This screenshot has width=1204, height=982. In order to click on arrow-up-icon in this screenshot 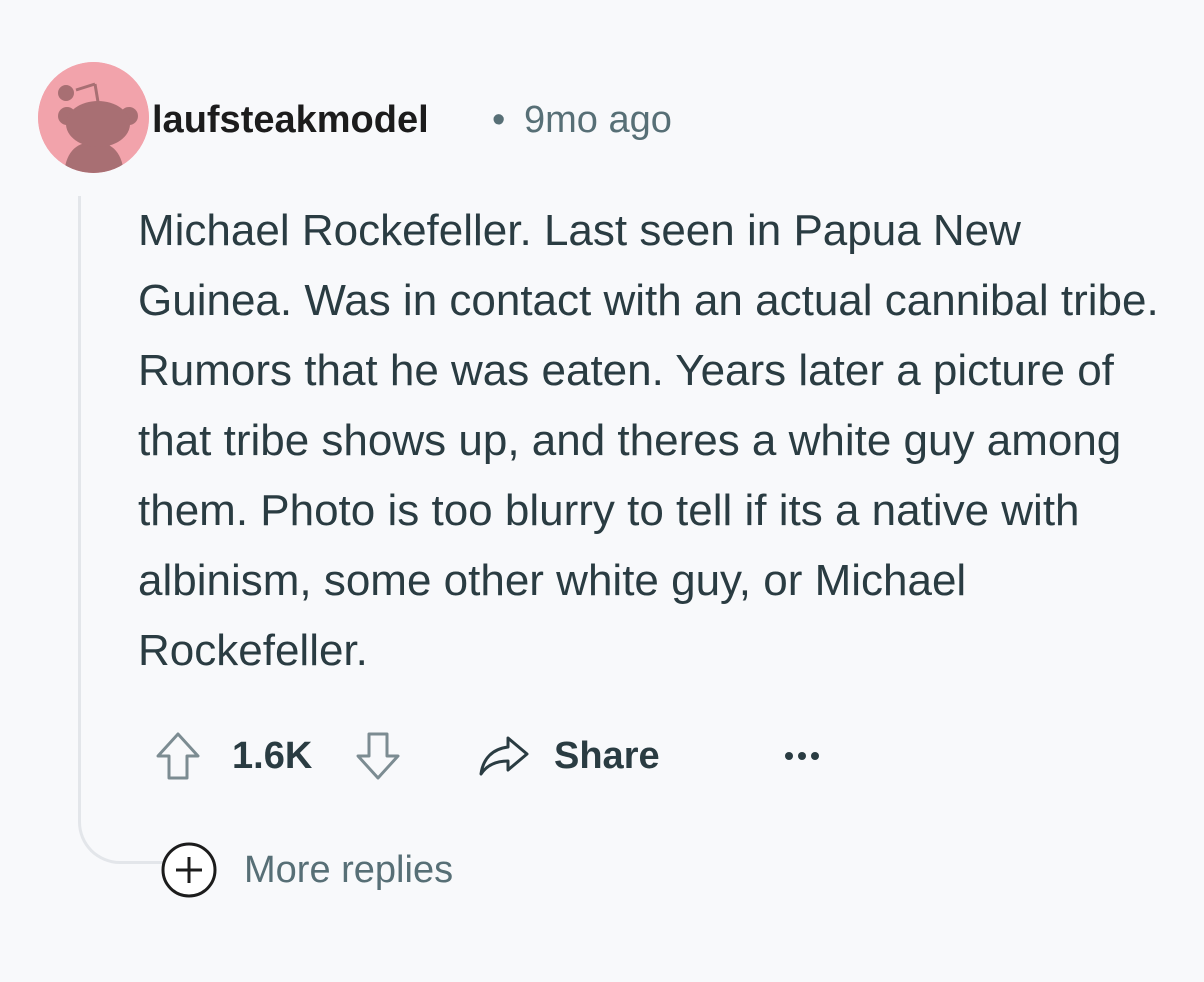, I will do `click(178, 756)`.